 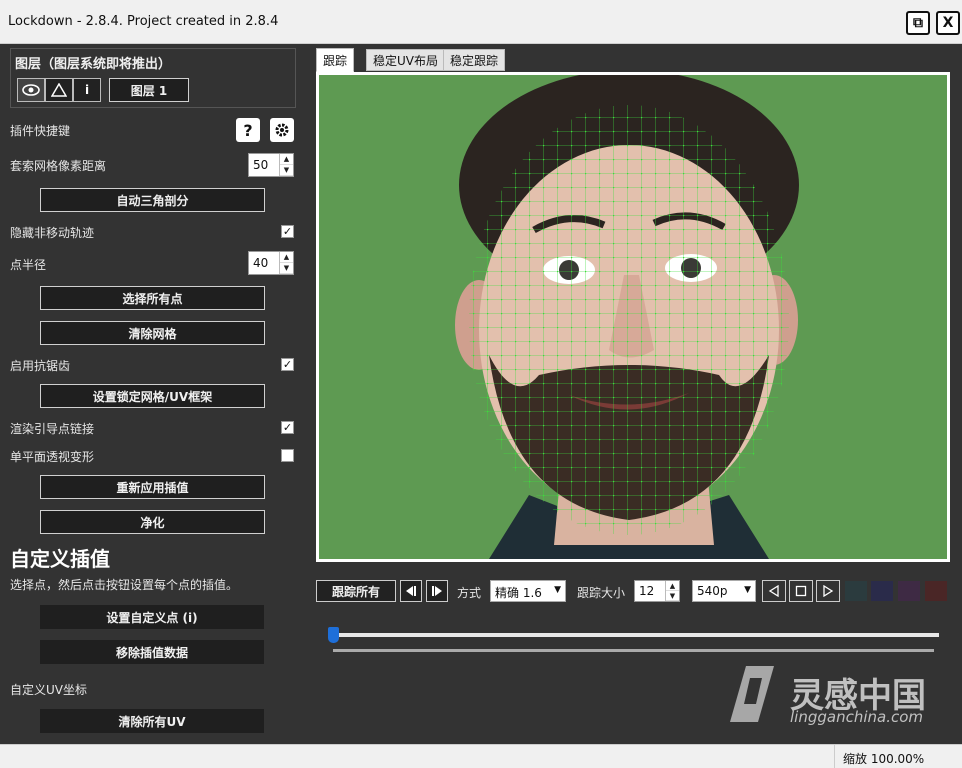 What do you see at coordinates (657, 591) in the screenshot?
I see `track-size-stepper: 12 ▲ ▼` at bounding box center [657, 591].